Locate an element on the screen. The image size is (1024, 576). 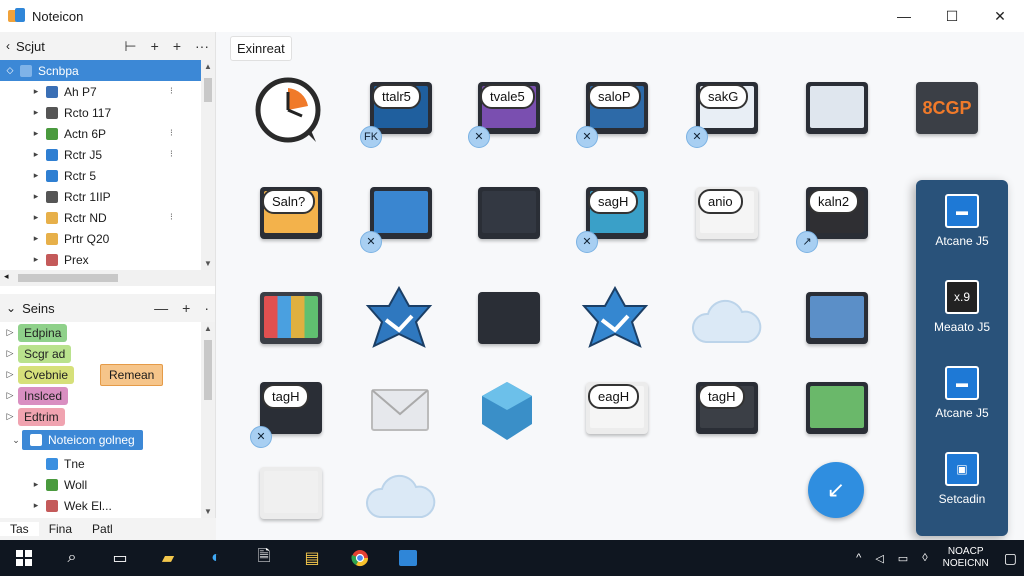
child-item: ▸ Woll is located at coordinates (107, 484).